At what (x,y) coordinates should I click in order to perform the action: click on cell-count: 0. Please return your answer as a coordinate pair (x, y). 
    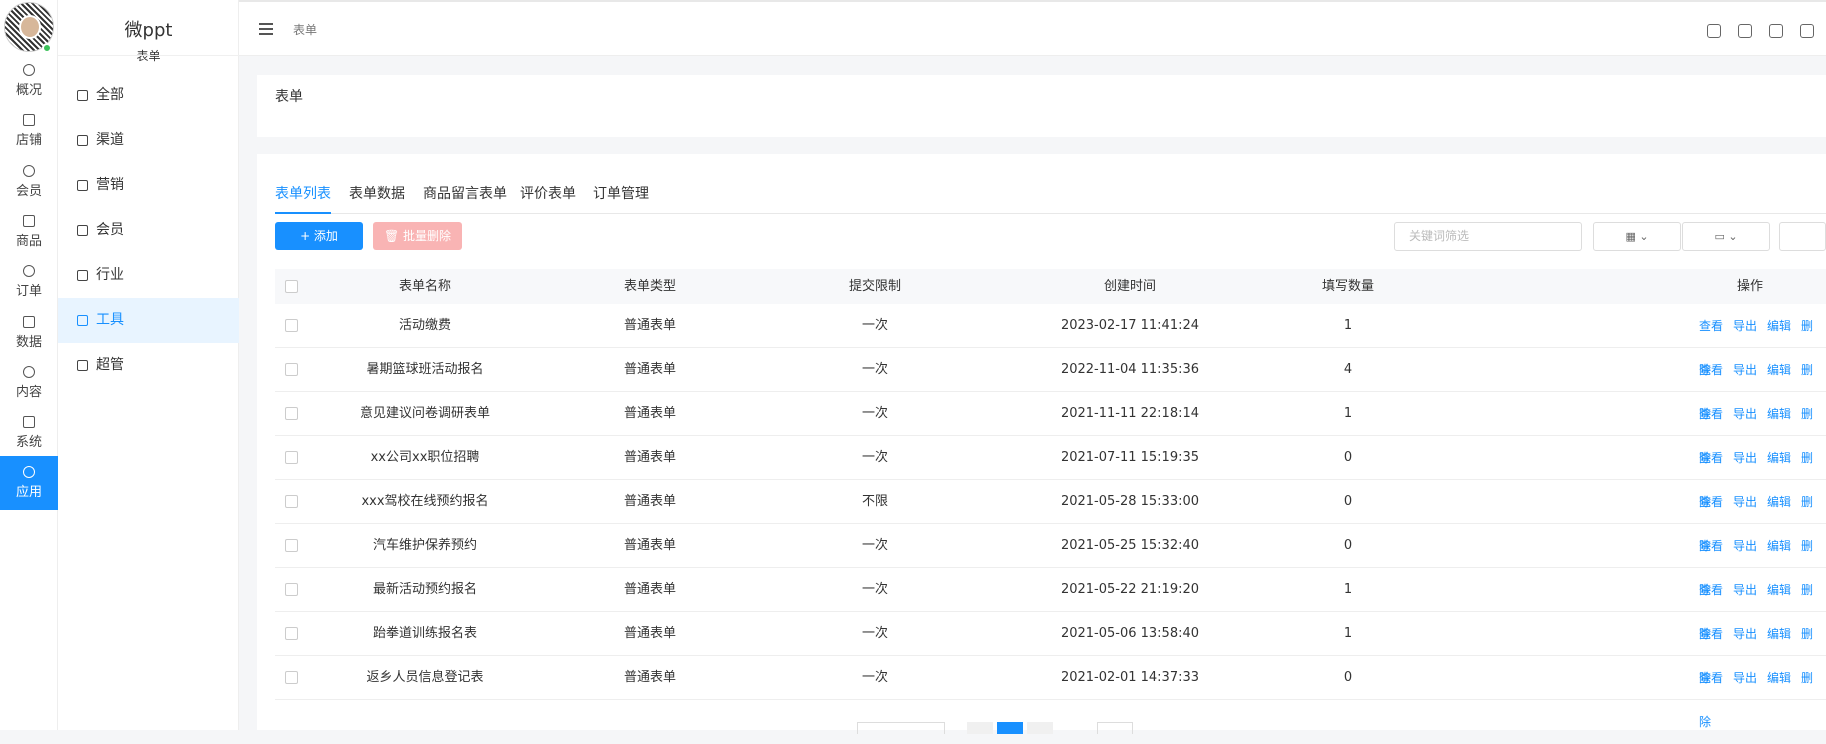
    Looking at the image, I should click on (1348, 545).